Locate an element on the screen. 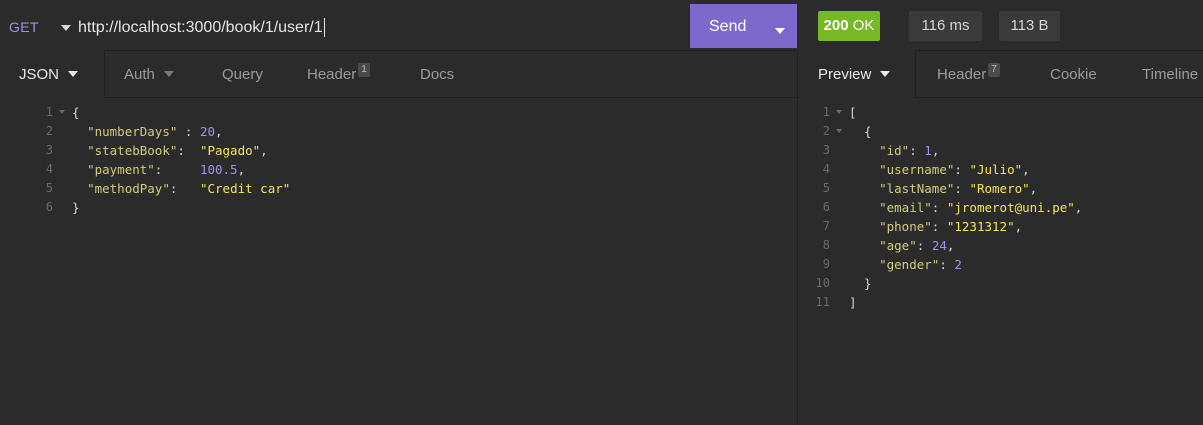 The width and height of the screenshot is (1203, 425). response-size-badge: 113 B is located at coordinates (1029, 26).